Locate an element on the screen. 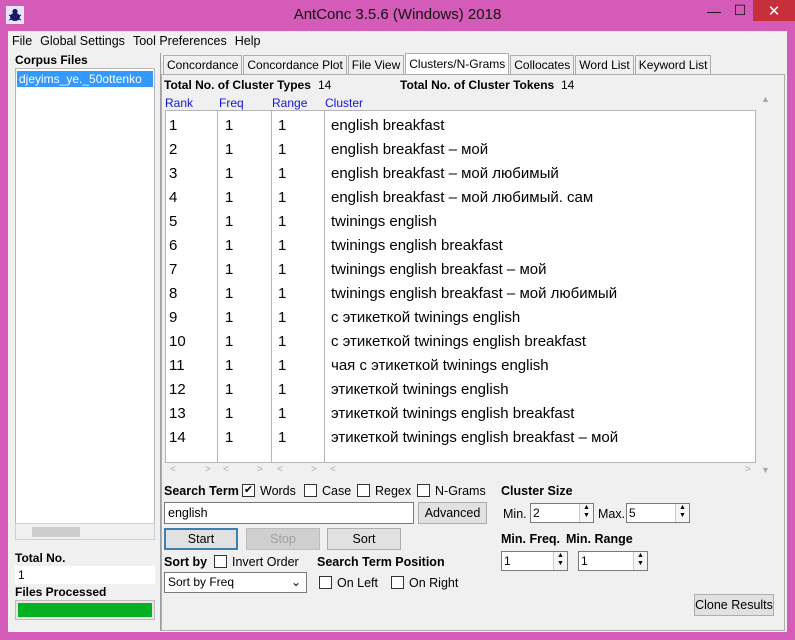 The width and height of the screenshot is (795, 640). rank-cell: 2 is located at coordinates (173, 153).